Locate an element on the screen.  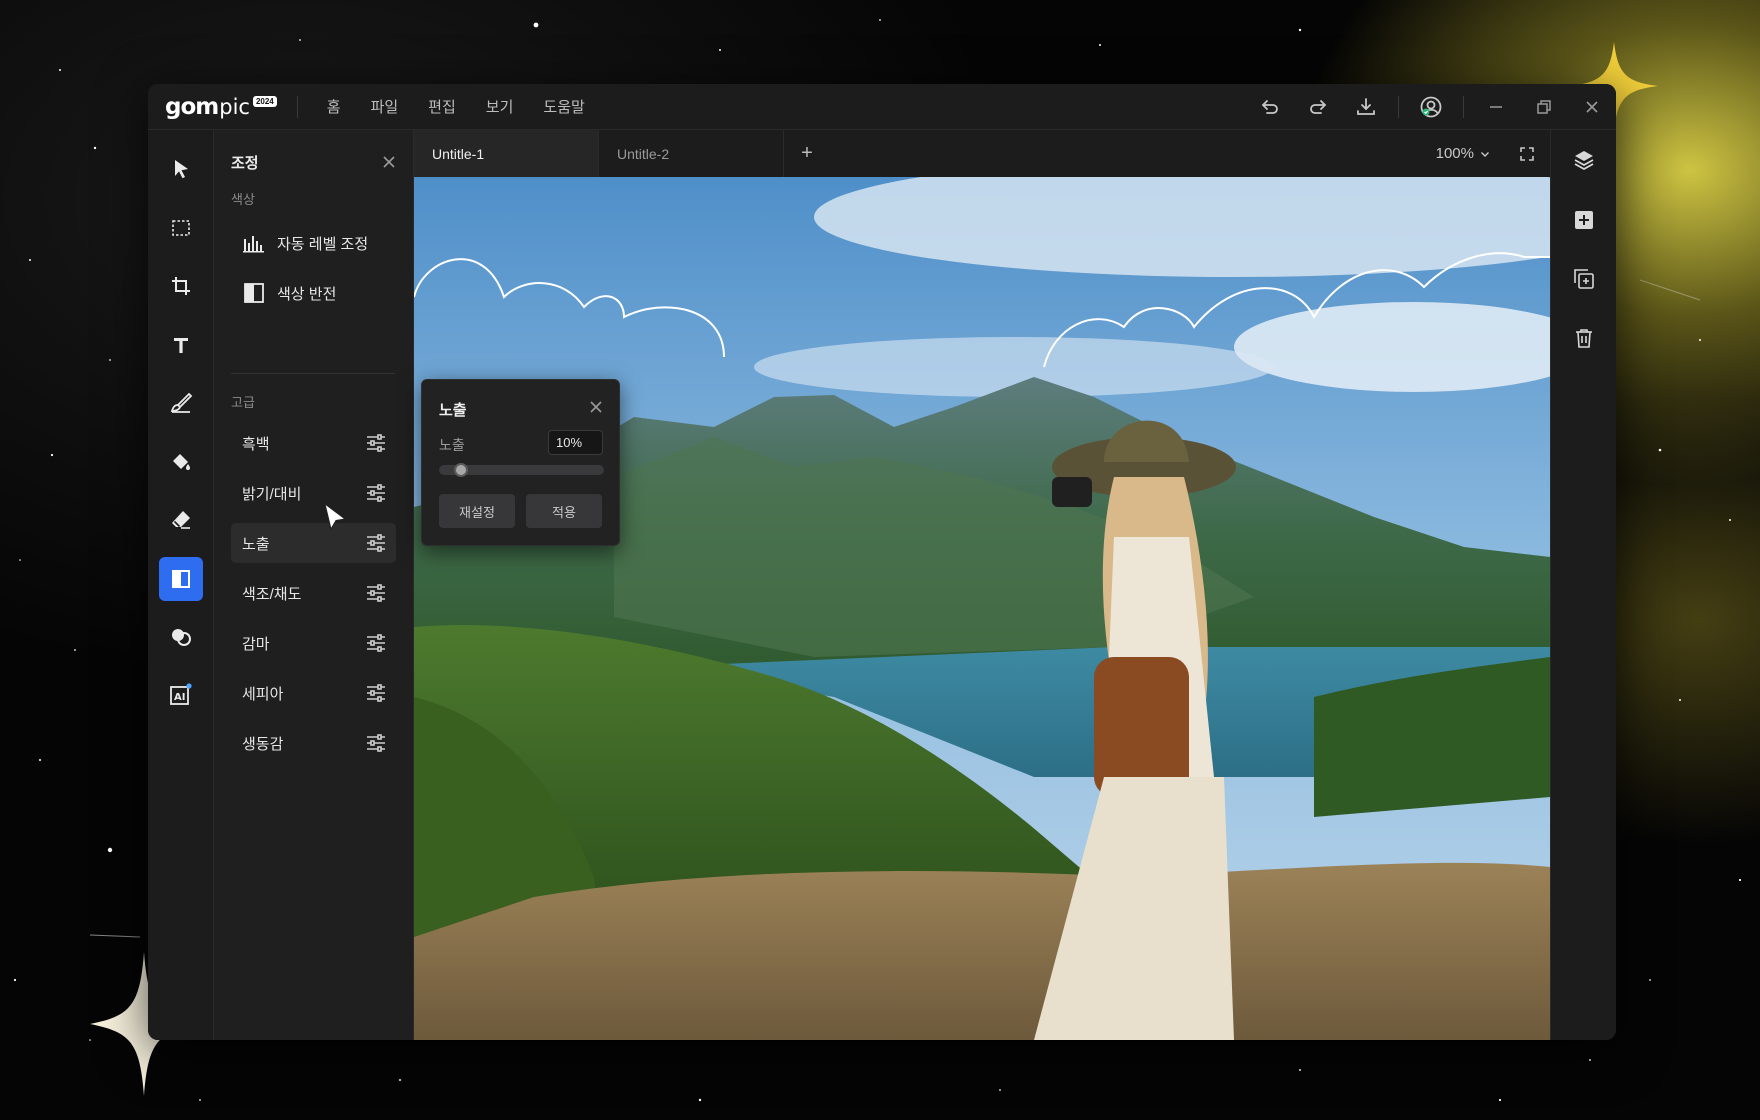
select-arrow-icon is located at coordinates (181, 169).